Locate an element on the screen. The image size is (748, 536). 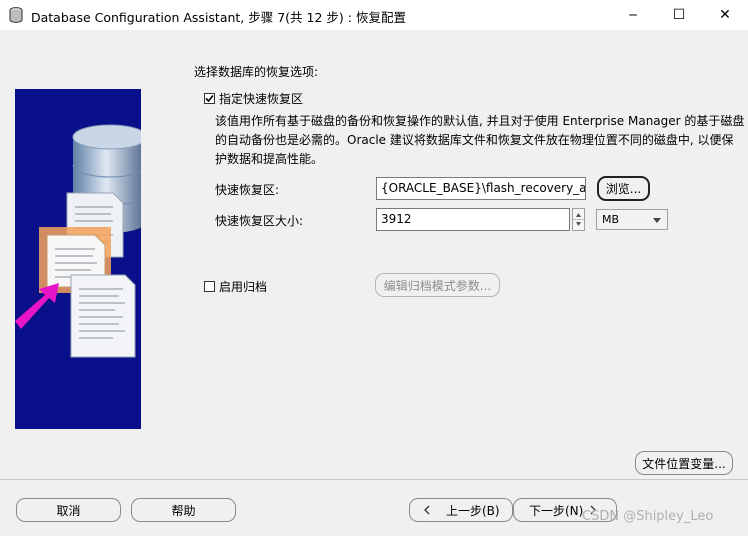
recovery-heading: 选择数据库的恢复选项: is located at coordinates (256, 72).